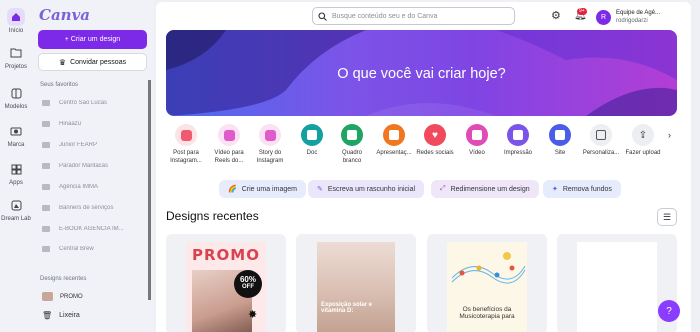 The image size is (700, 332). What do you see at coordinates (394, 135) in the screenshot?
I see `presentation-icon` at bounding box center [394, 135].